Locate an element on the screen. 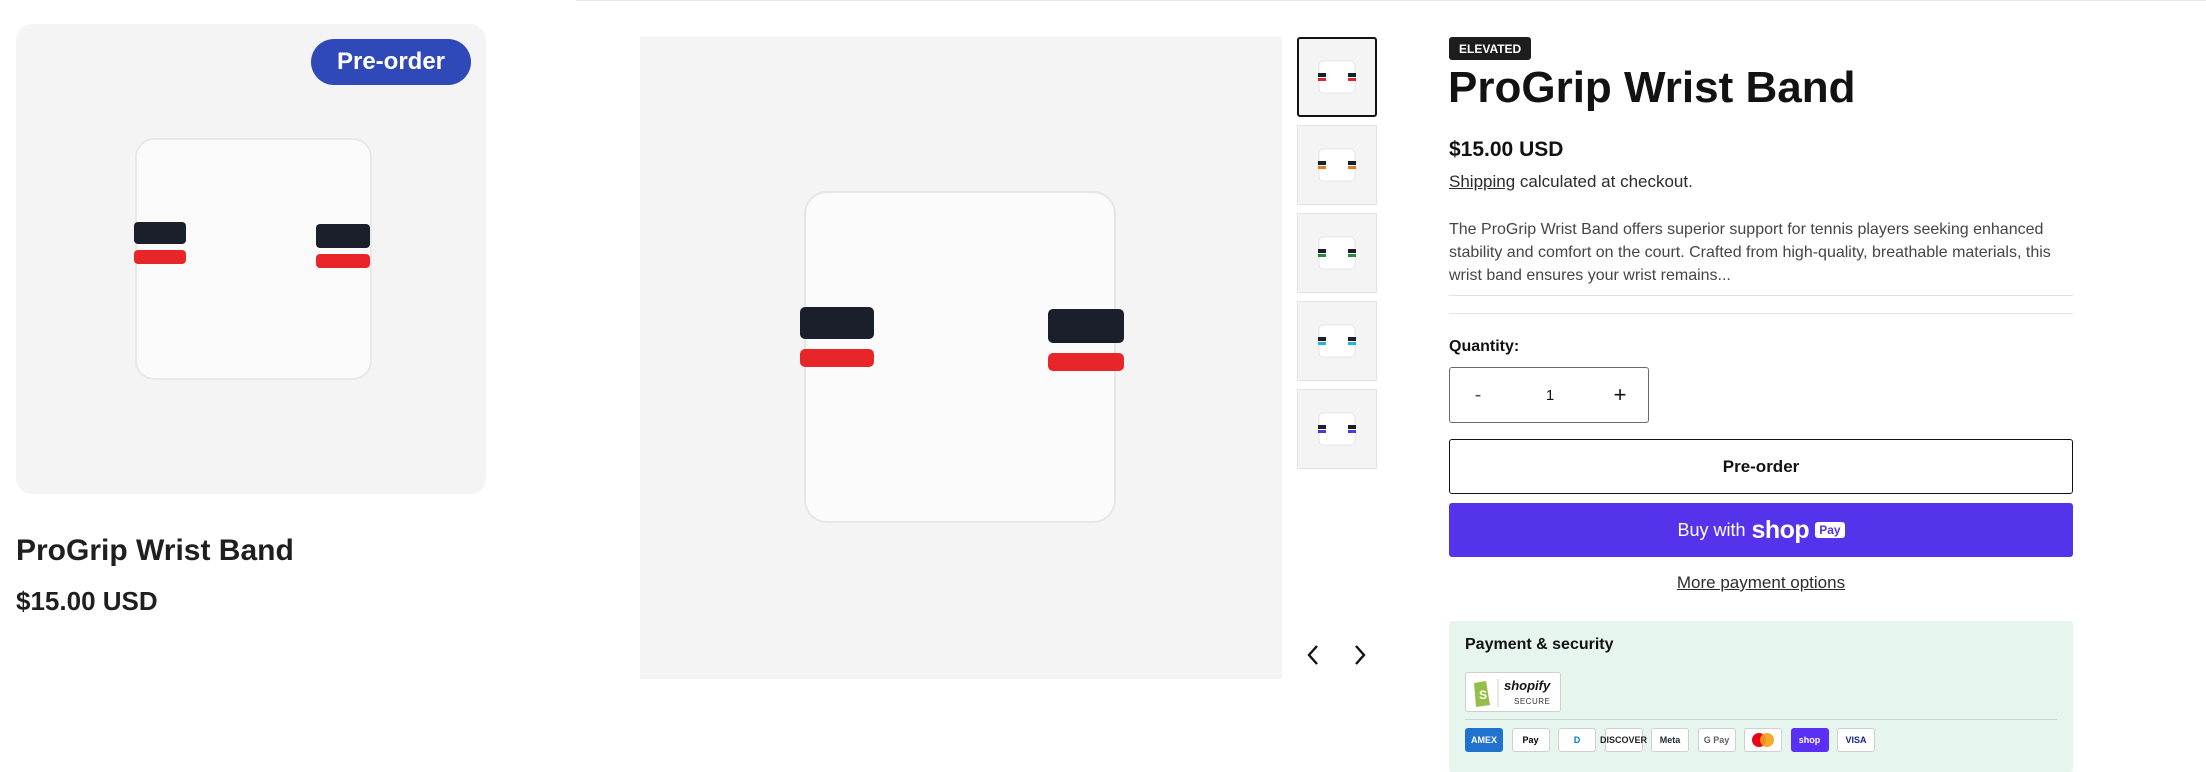 This screenshot has width=2206, height=772. meta-pay-icon: Meta is located at coordinates (1670, 740).